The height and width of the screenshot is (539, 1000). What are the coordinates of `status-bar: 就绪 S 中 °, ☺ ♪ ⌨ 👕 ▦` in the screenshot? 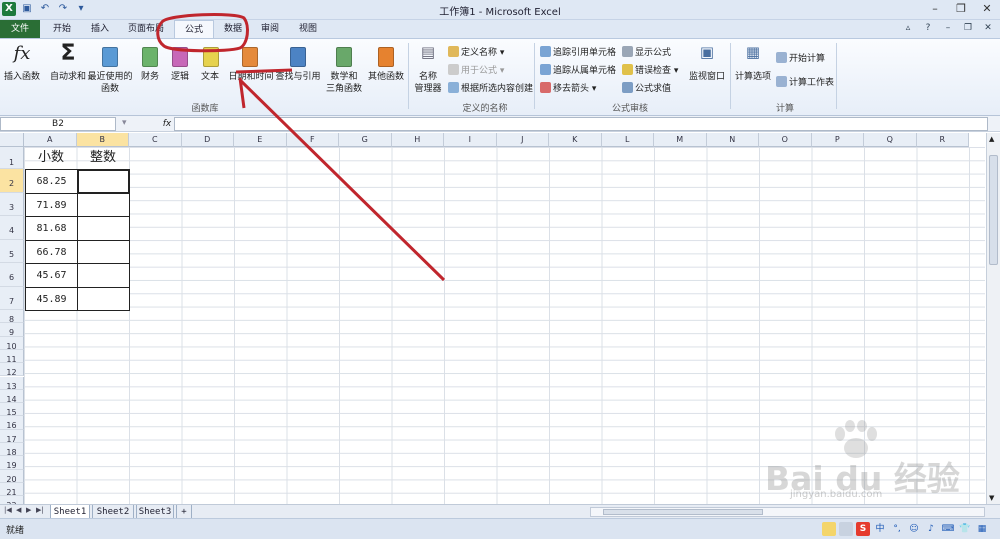 It's located at (500, 528).